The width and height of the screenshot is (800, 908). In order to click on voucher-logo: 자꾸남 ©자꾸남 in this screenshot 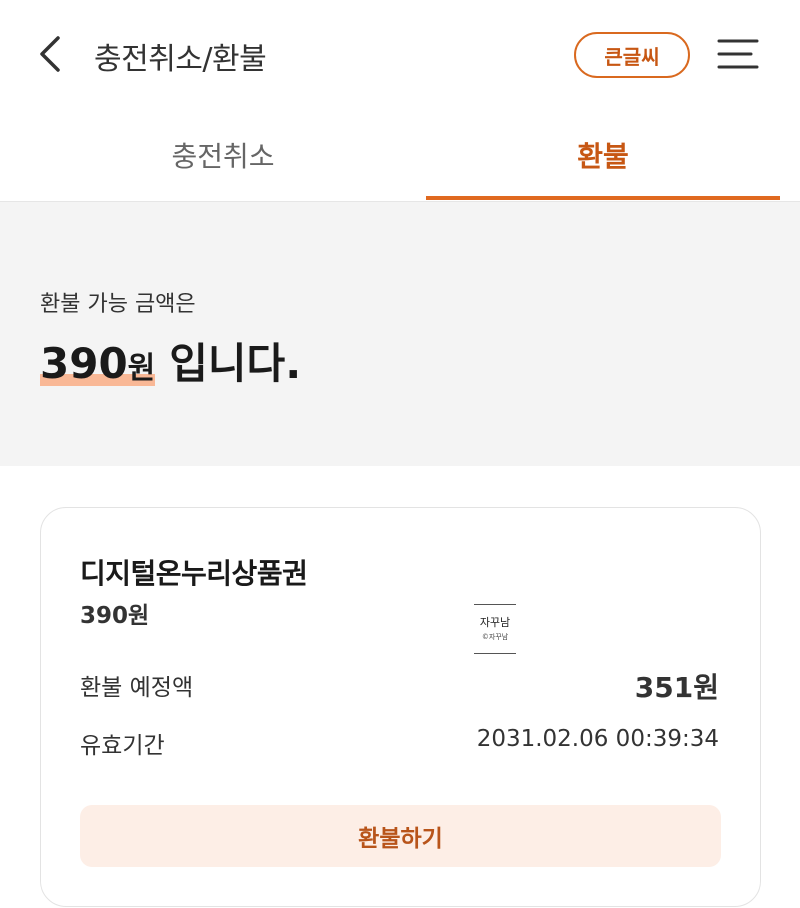, I will do `click(495, 629)`.